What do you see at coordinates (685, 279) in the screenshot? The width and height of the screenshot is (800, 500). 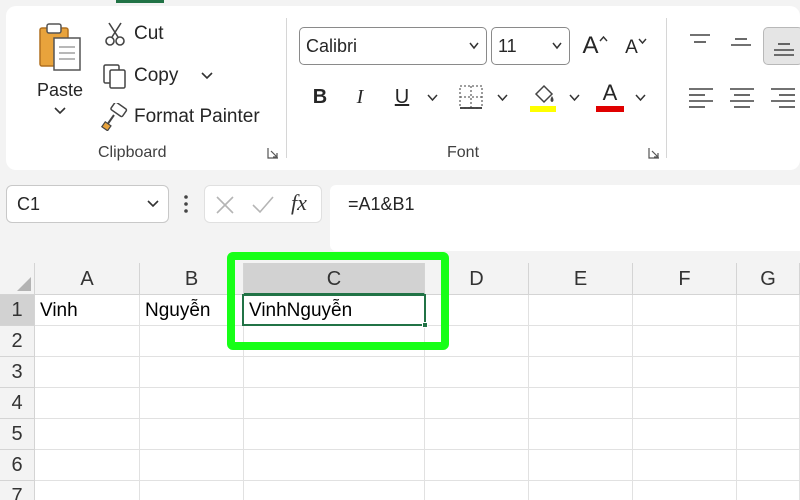 I see `column-header-f: F` at bounding box center [685, 279].